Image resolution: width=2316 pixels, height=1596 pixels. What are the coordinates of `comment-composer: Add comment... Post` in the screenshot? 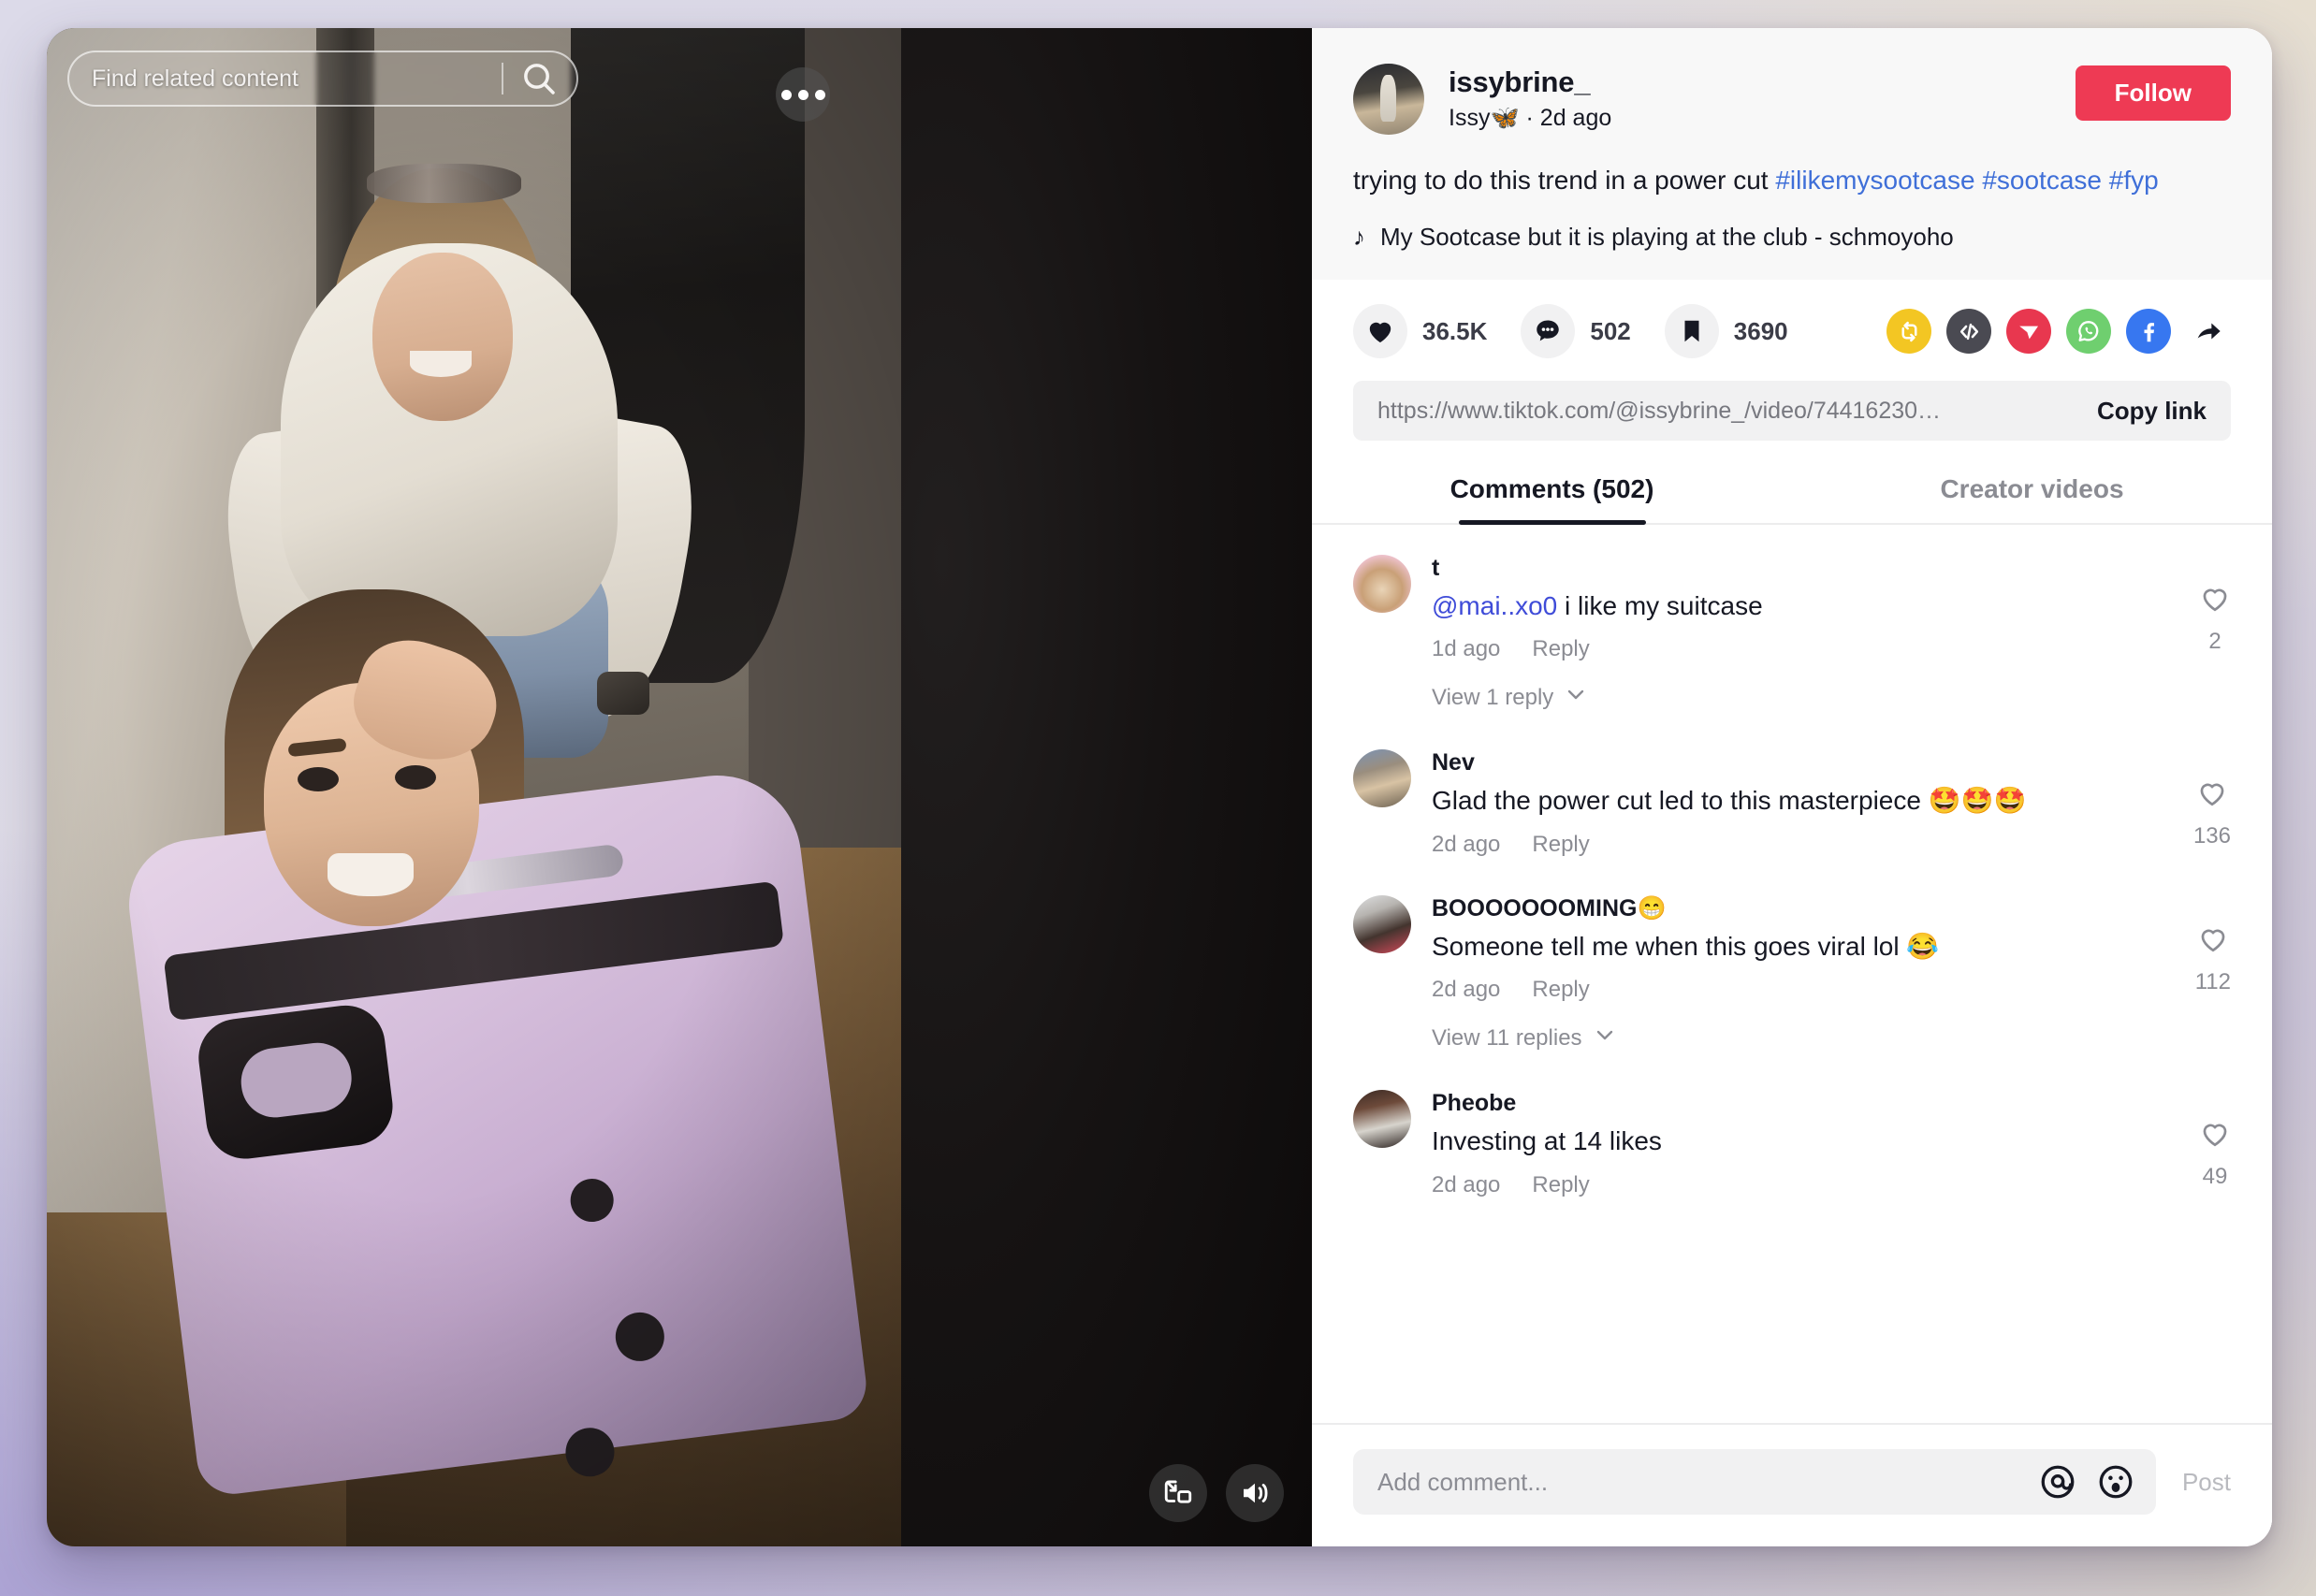 It's located at (1792, 1484).